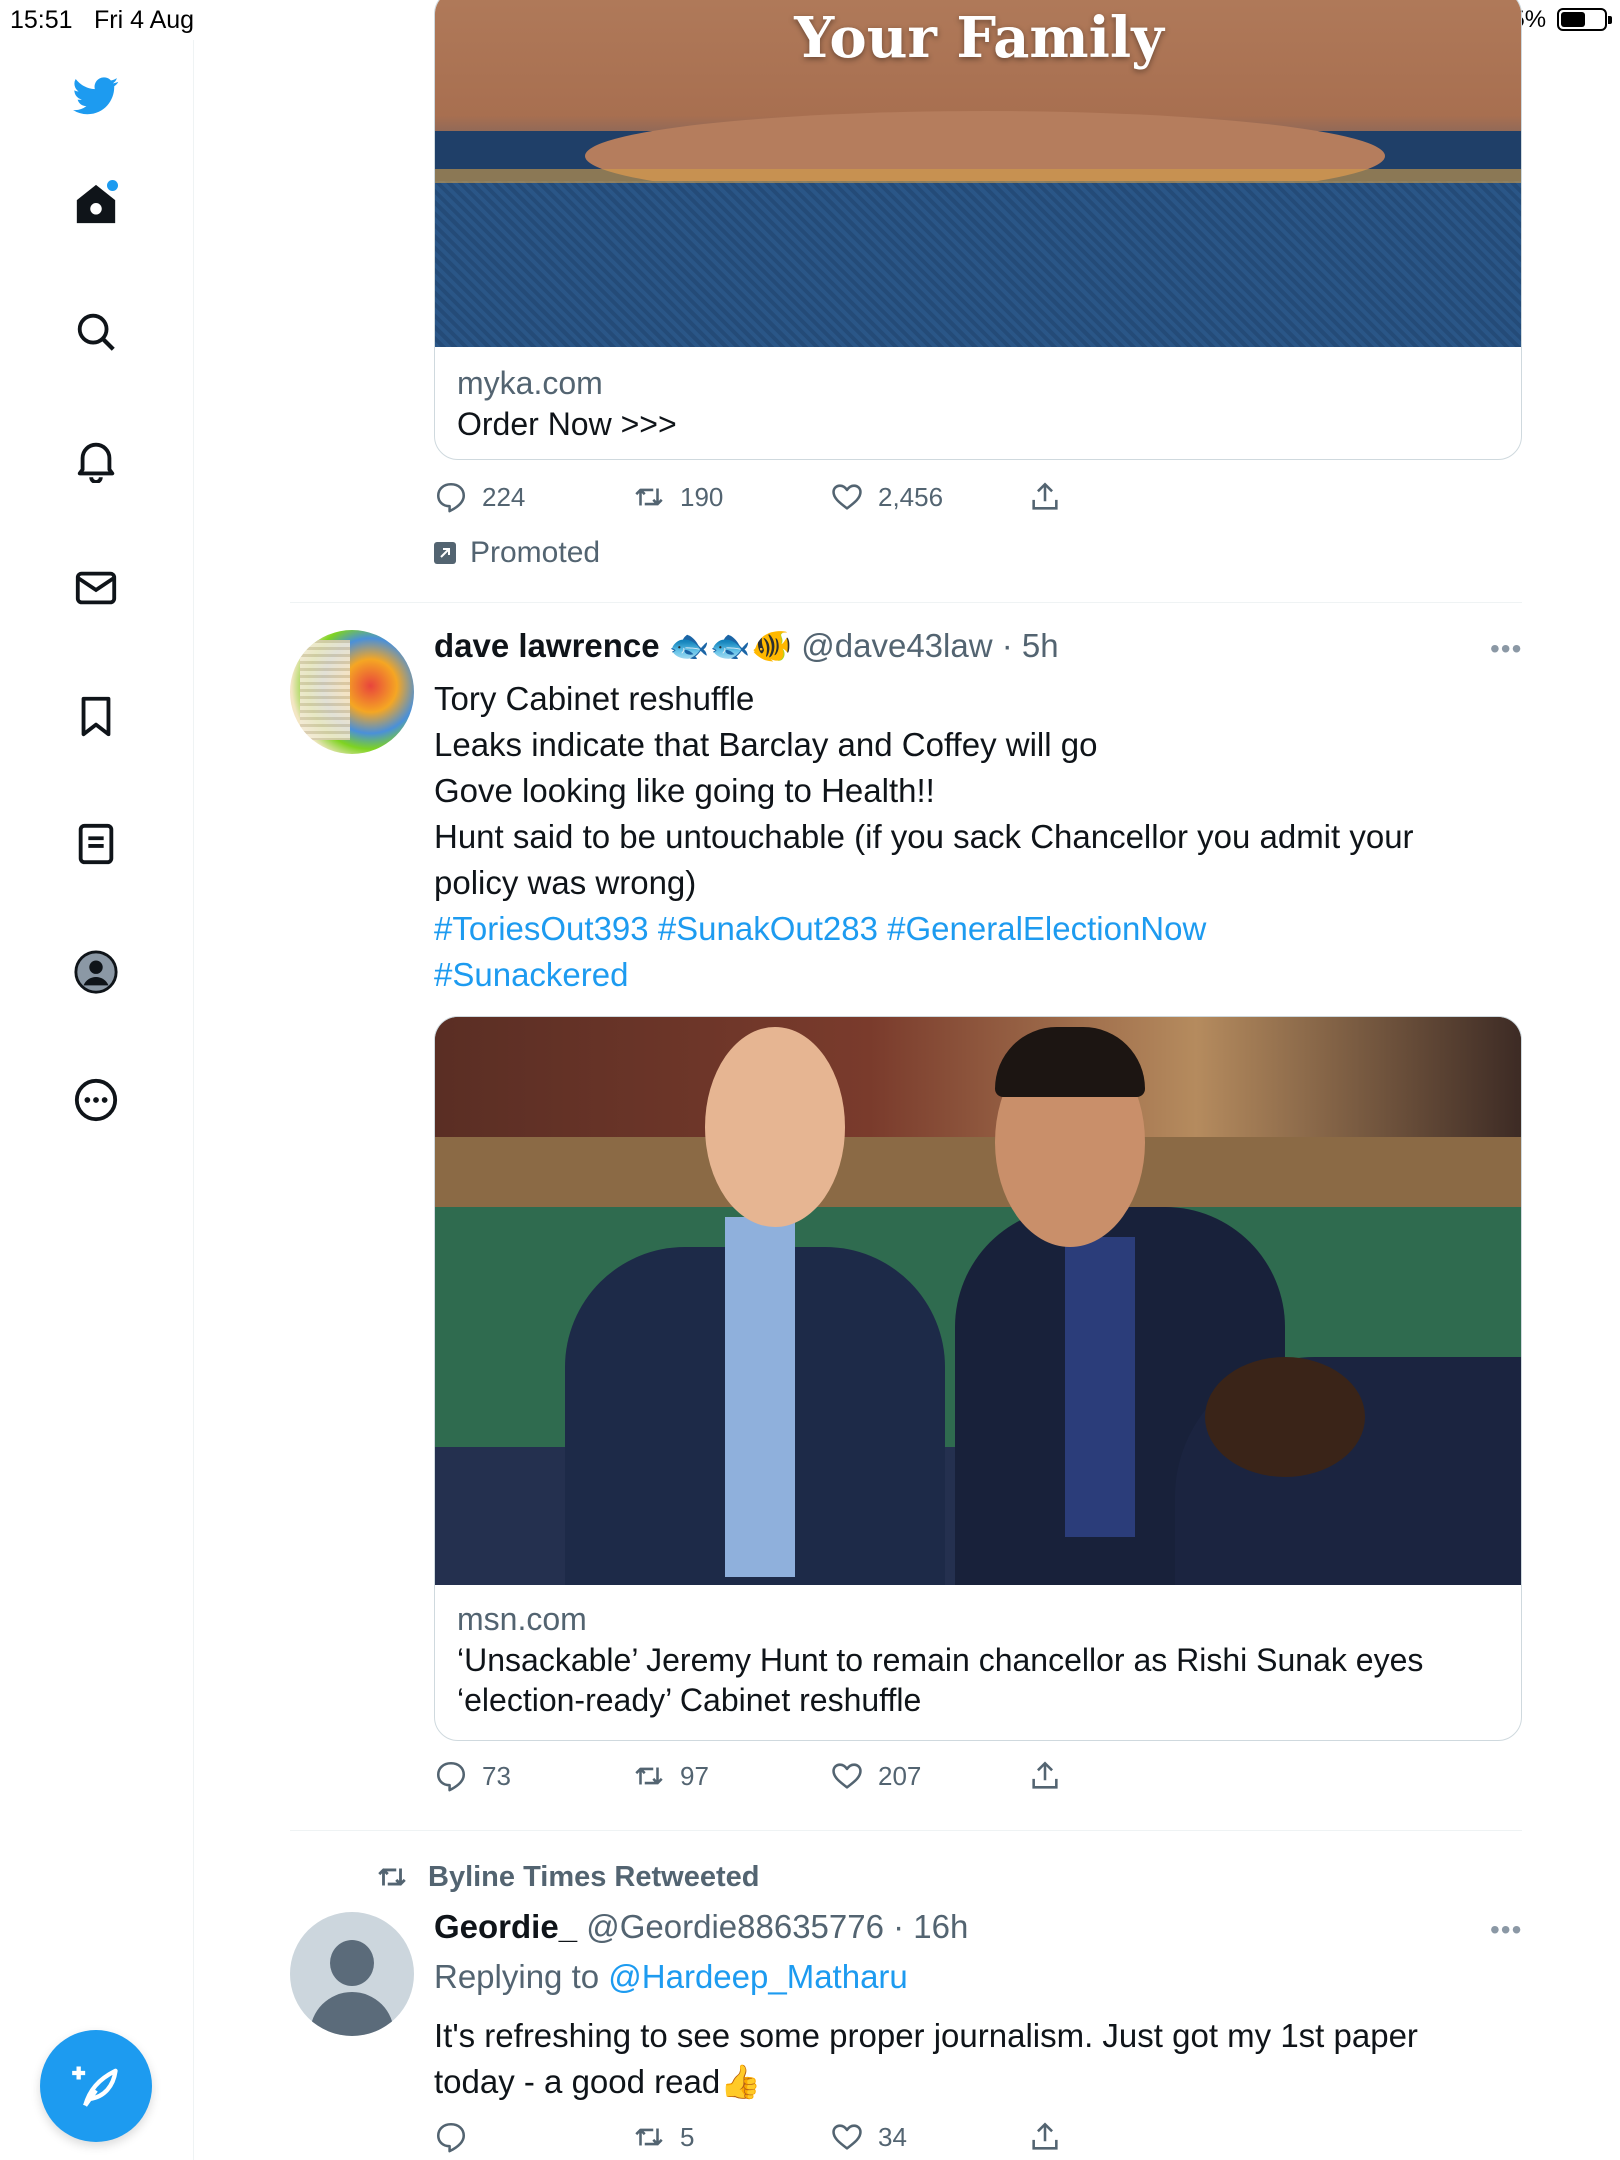  I want to click on notifications-bell-icon, so click(96, 460).